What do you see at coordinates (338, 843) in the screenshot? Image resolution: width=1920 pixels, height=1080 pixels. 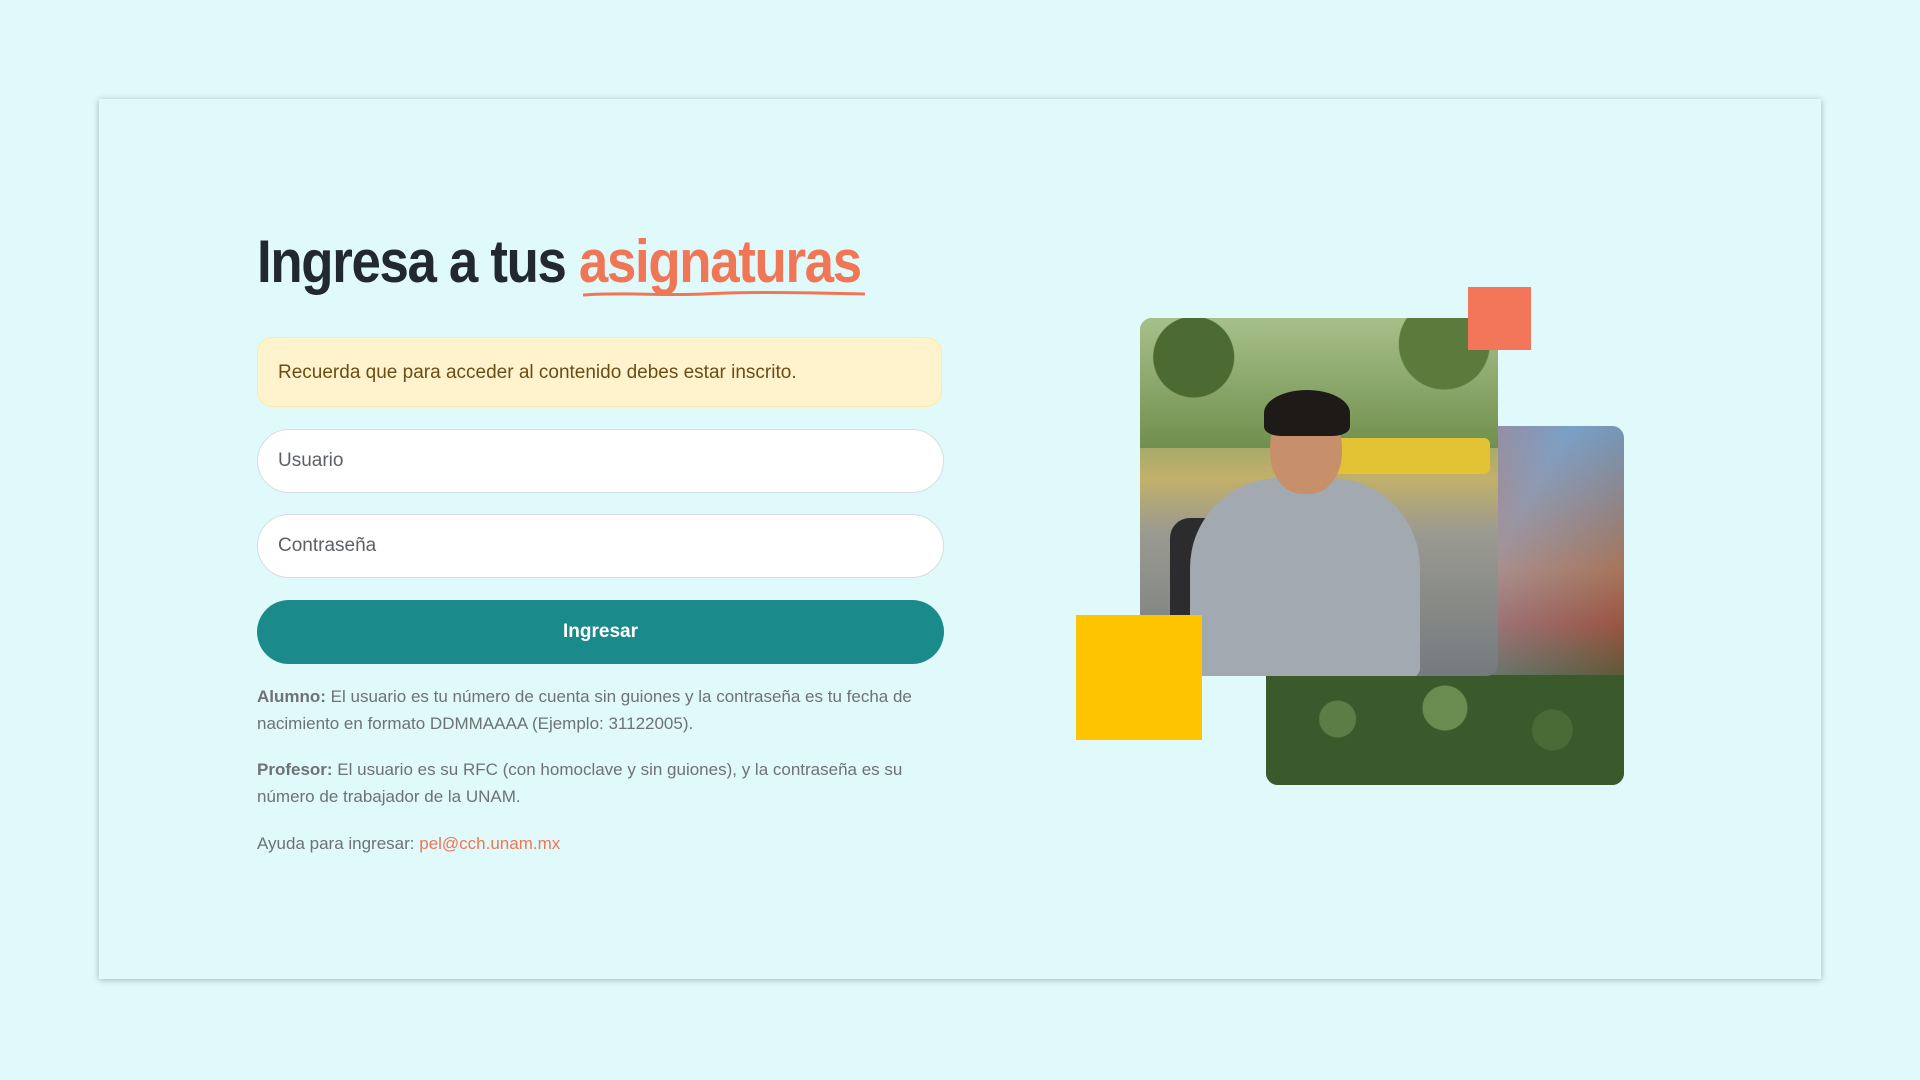 I see `help-contact-label: Ayuda para ingresar:` at bounding box center [338, 843].